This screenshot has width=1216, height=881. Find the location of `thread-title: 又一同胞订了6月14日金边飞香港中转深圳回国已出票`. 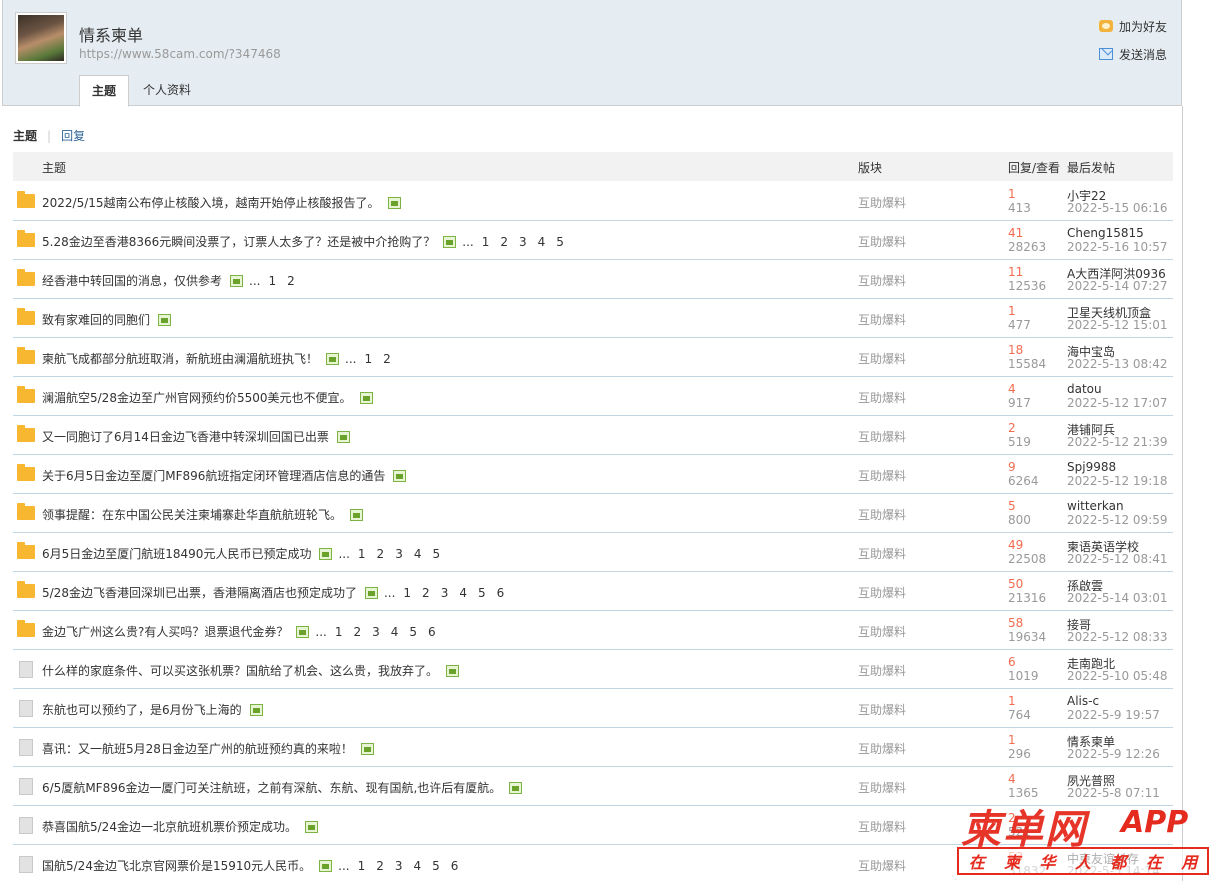

thread-title: 又一同胞订了6月14日金边飞香港中转深圳回国已出票 is located at coordinates (196, 436).